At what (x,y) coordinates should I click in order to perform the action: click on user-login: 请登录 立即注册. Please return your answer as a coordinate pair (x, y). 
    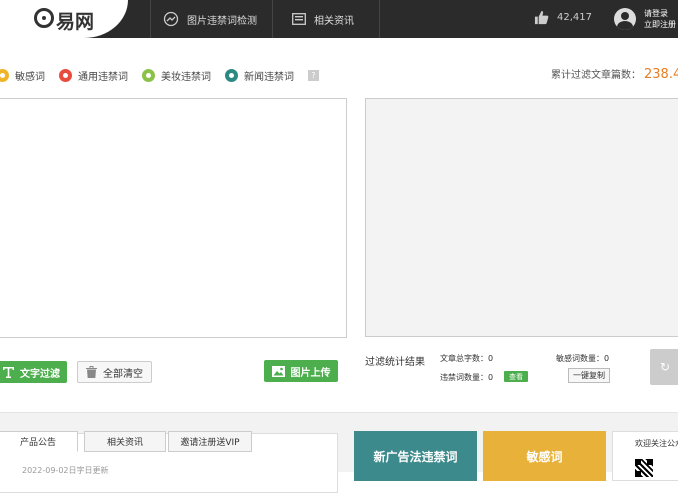
    Looking at the image, I should click on (645, 19).